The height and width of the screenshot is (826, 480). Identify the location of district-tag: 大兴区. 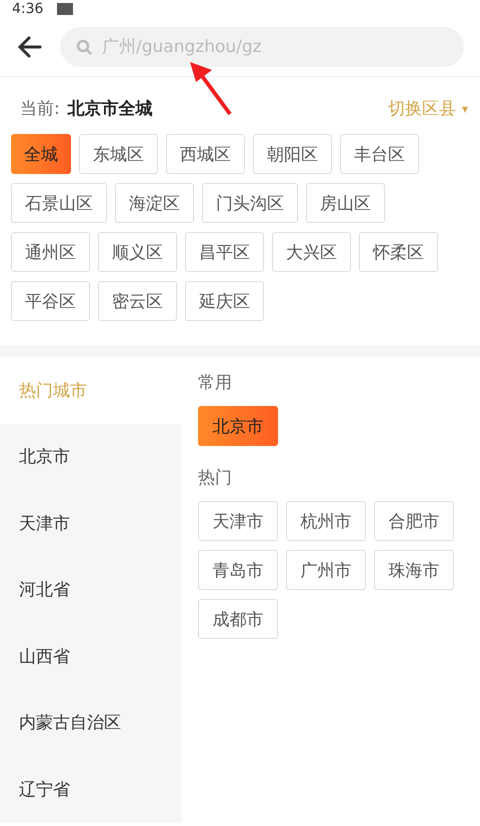
(311, 252).